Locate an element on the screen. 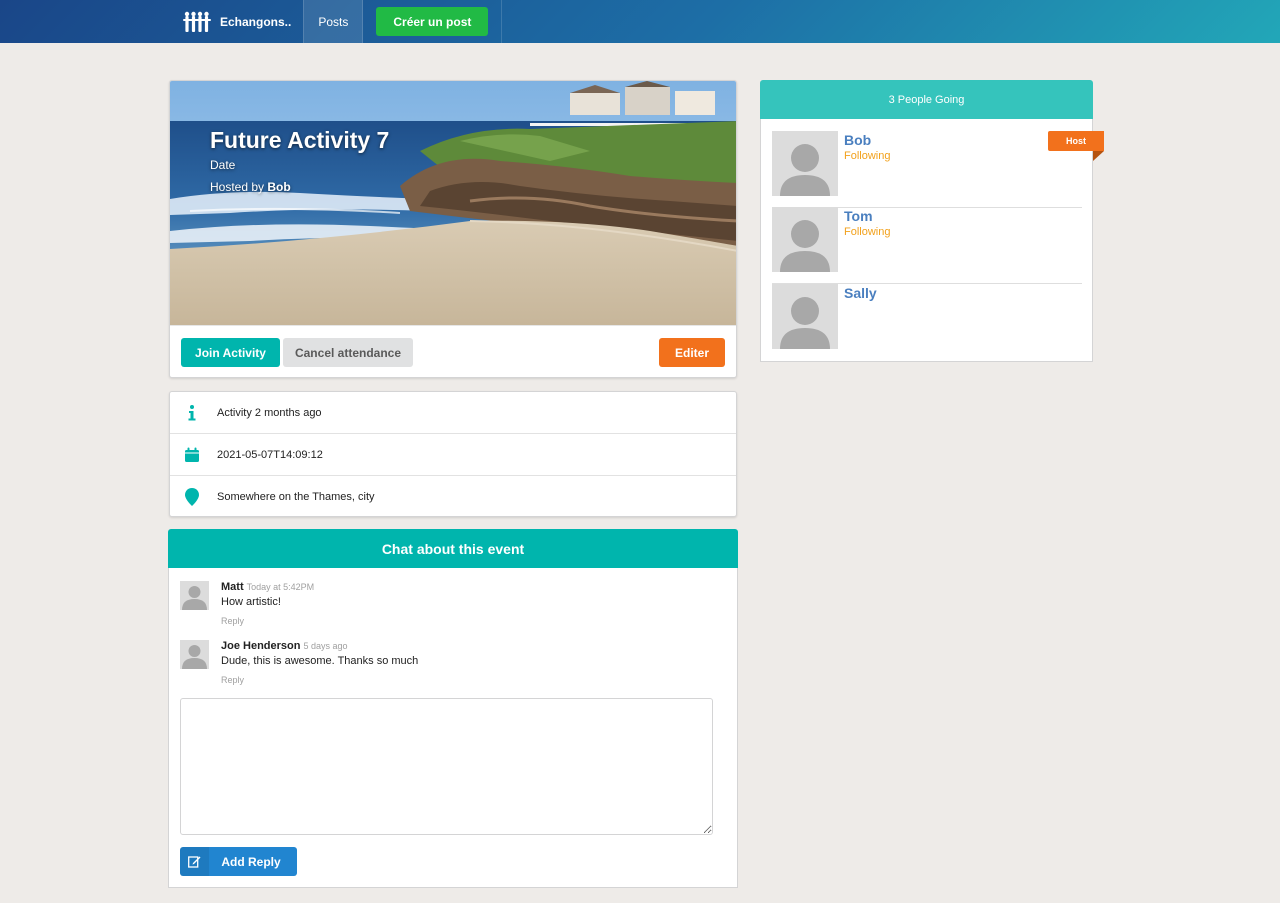 Image resolution: width=1280 pixels, height=903 pixels. create-post-button: Créer un post is located at coordinates (432, 21).